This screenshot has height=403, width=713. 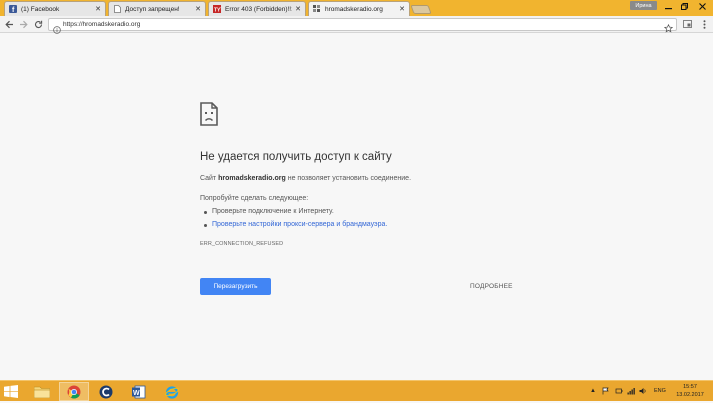 What do you see at coordinates (40, 9) in the screenshot?
I see `tab-label: (1) Facebook` at bounding box center [40, 9].